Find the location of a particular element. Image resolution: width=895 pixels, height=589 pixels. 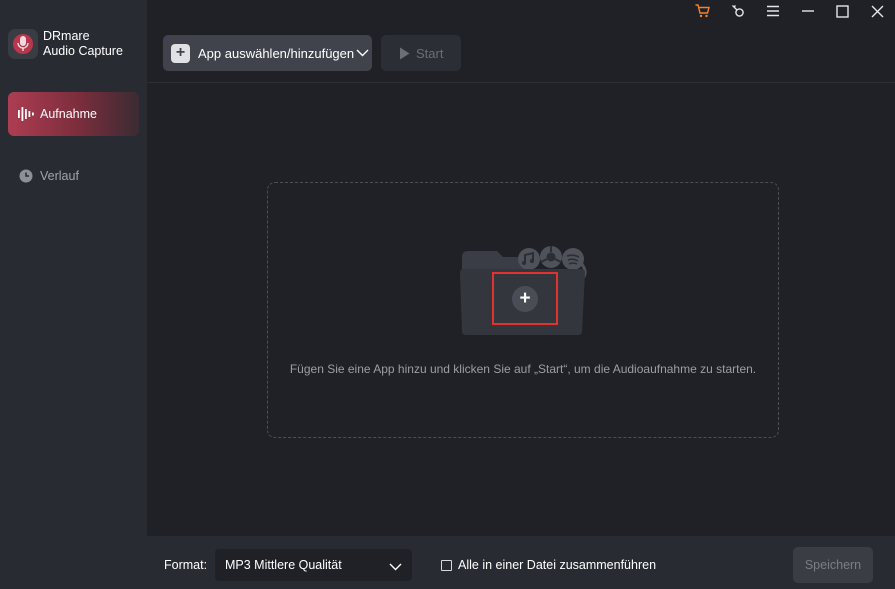

add-app-label: App auswählen/hinzufügen is located at coordinates (276, 53).